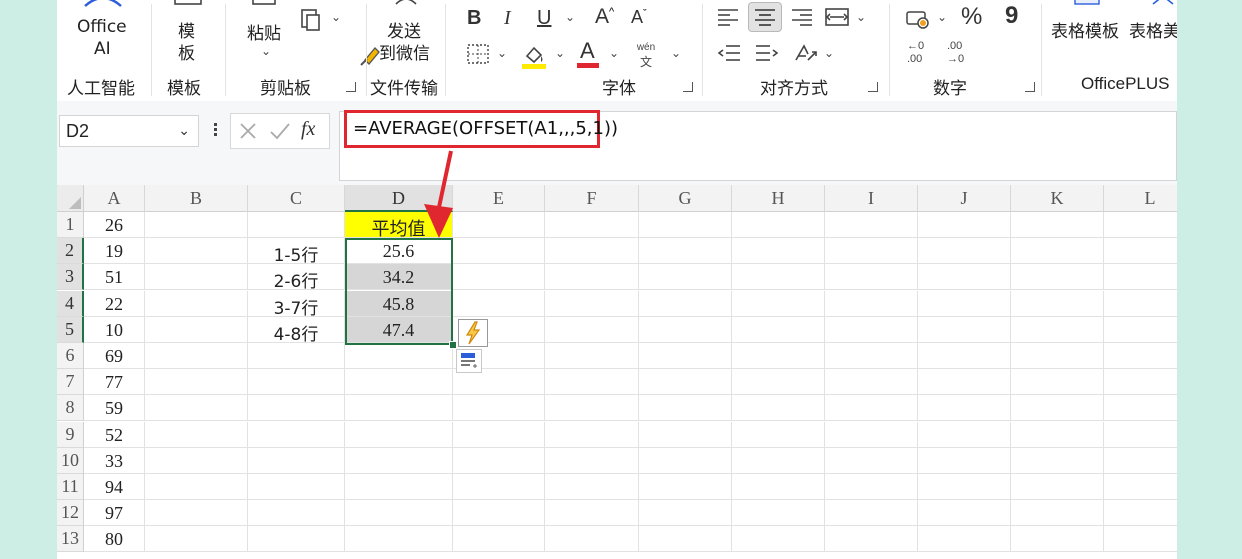  What do you see at coordinates (778, 251) in the screenshot?
I see `cell-h2` at bounding box center [778, 251].